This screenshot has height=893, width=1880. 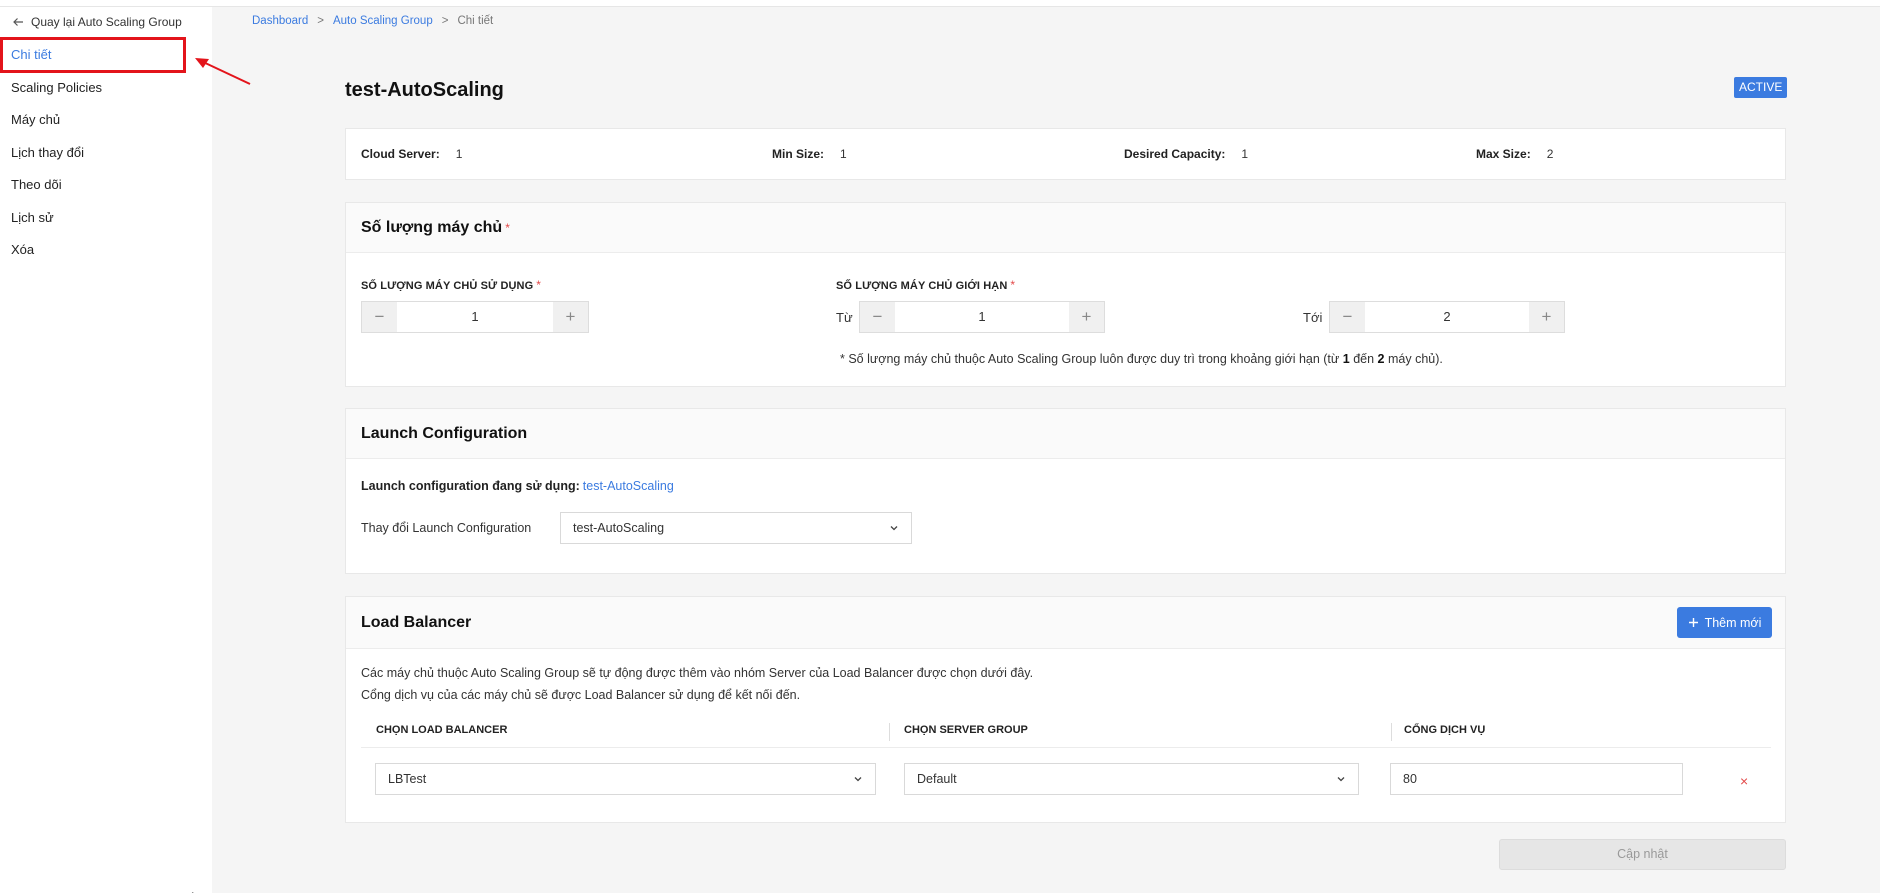 What do you see at coordinates (843, 154) in the screenshot?
I see `summary-min-size-value: 1` at bounding box center [843, 154].